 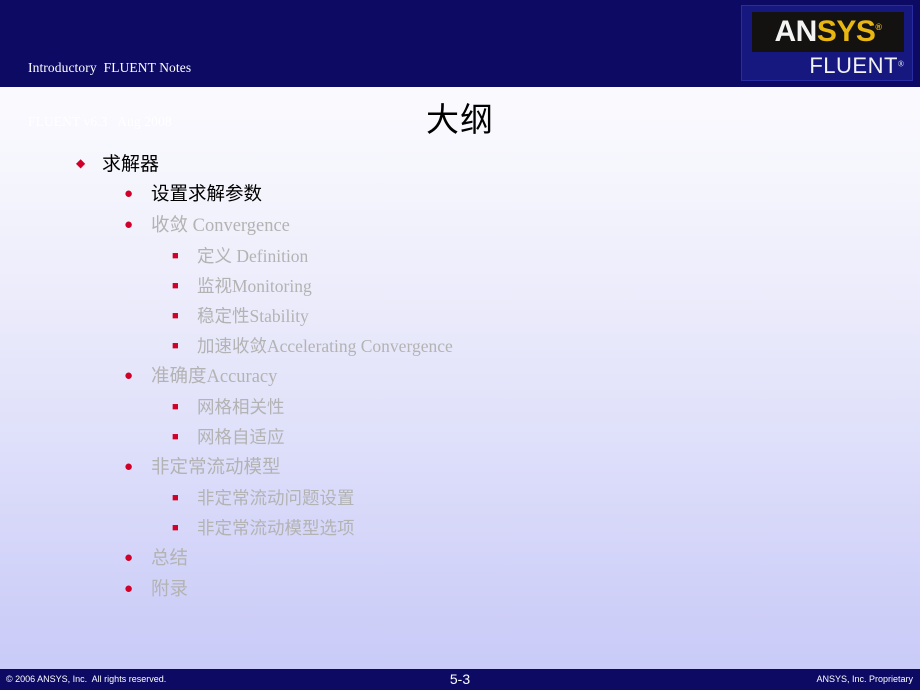 I want to click on outline-item-level2: ● 设置求解参数, so click(x=460, y=196).